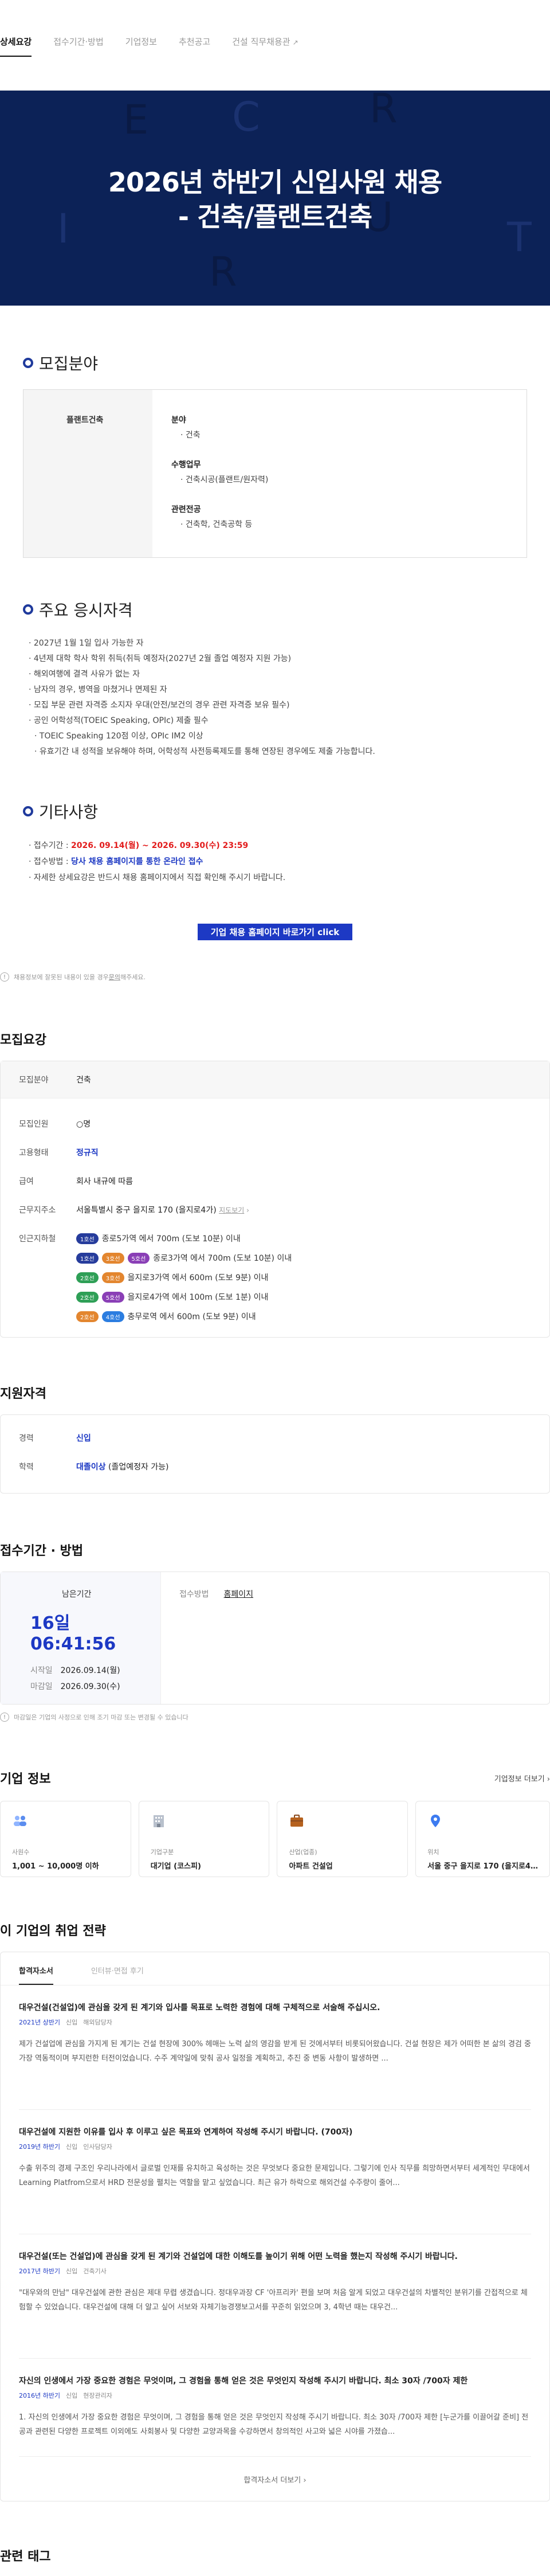 The height and width of the screenshot is (2576, 550). Describe the element at coordinates (26, 1439) in the screenshot. I see `row-label: 경력` at that location.